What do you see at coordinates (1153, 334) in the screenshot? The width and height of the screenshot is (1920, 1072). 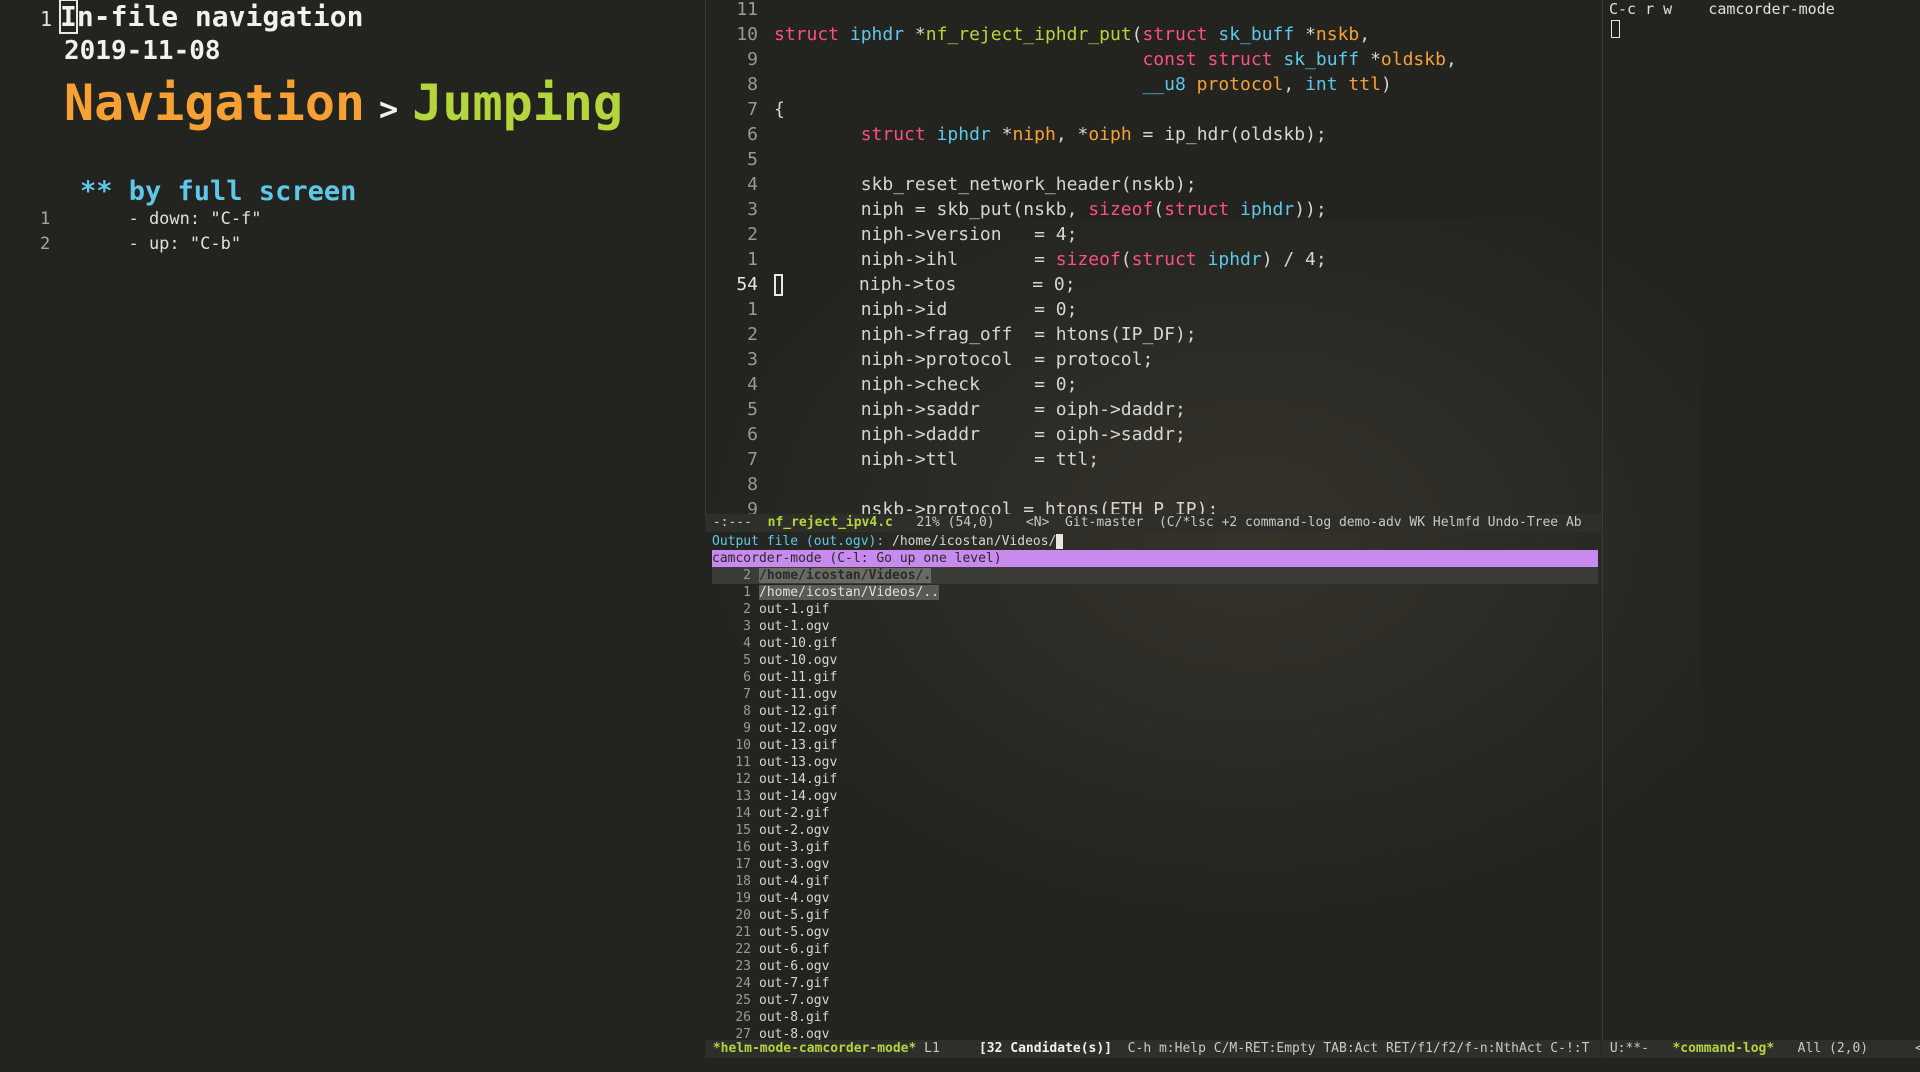 I see `code-line: 2 niph->frag_off = htons(IP_DF);` at bounding box center [1153, 334].